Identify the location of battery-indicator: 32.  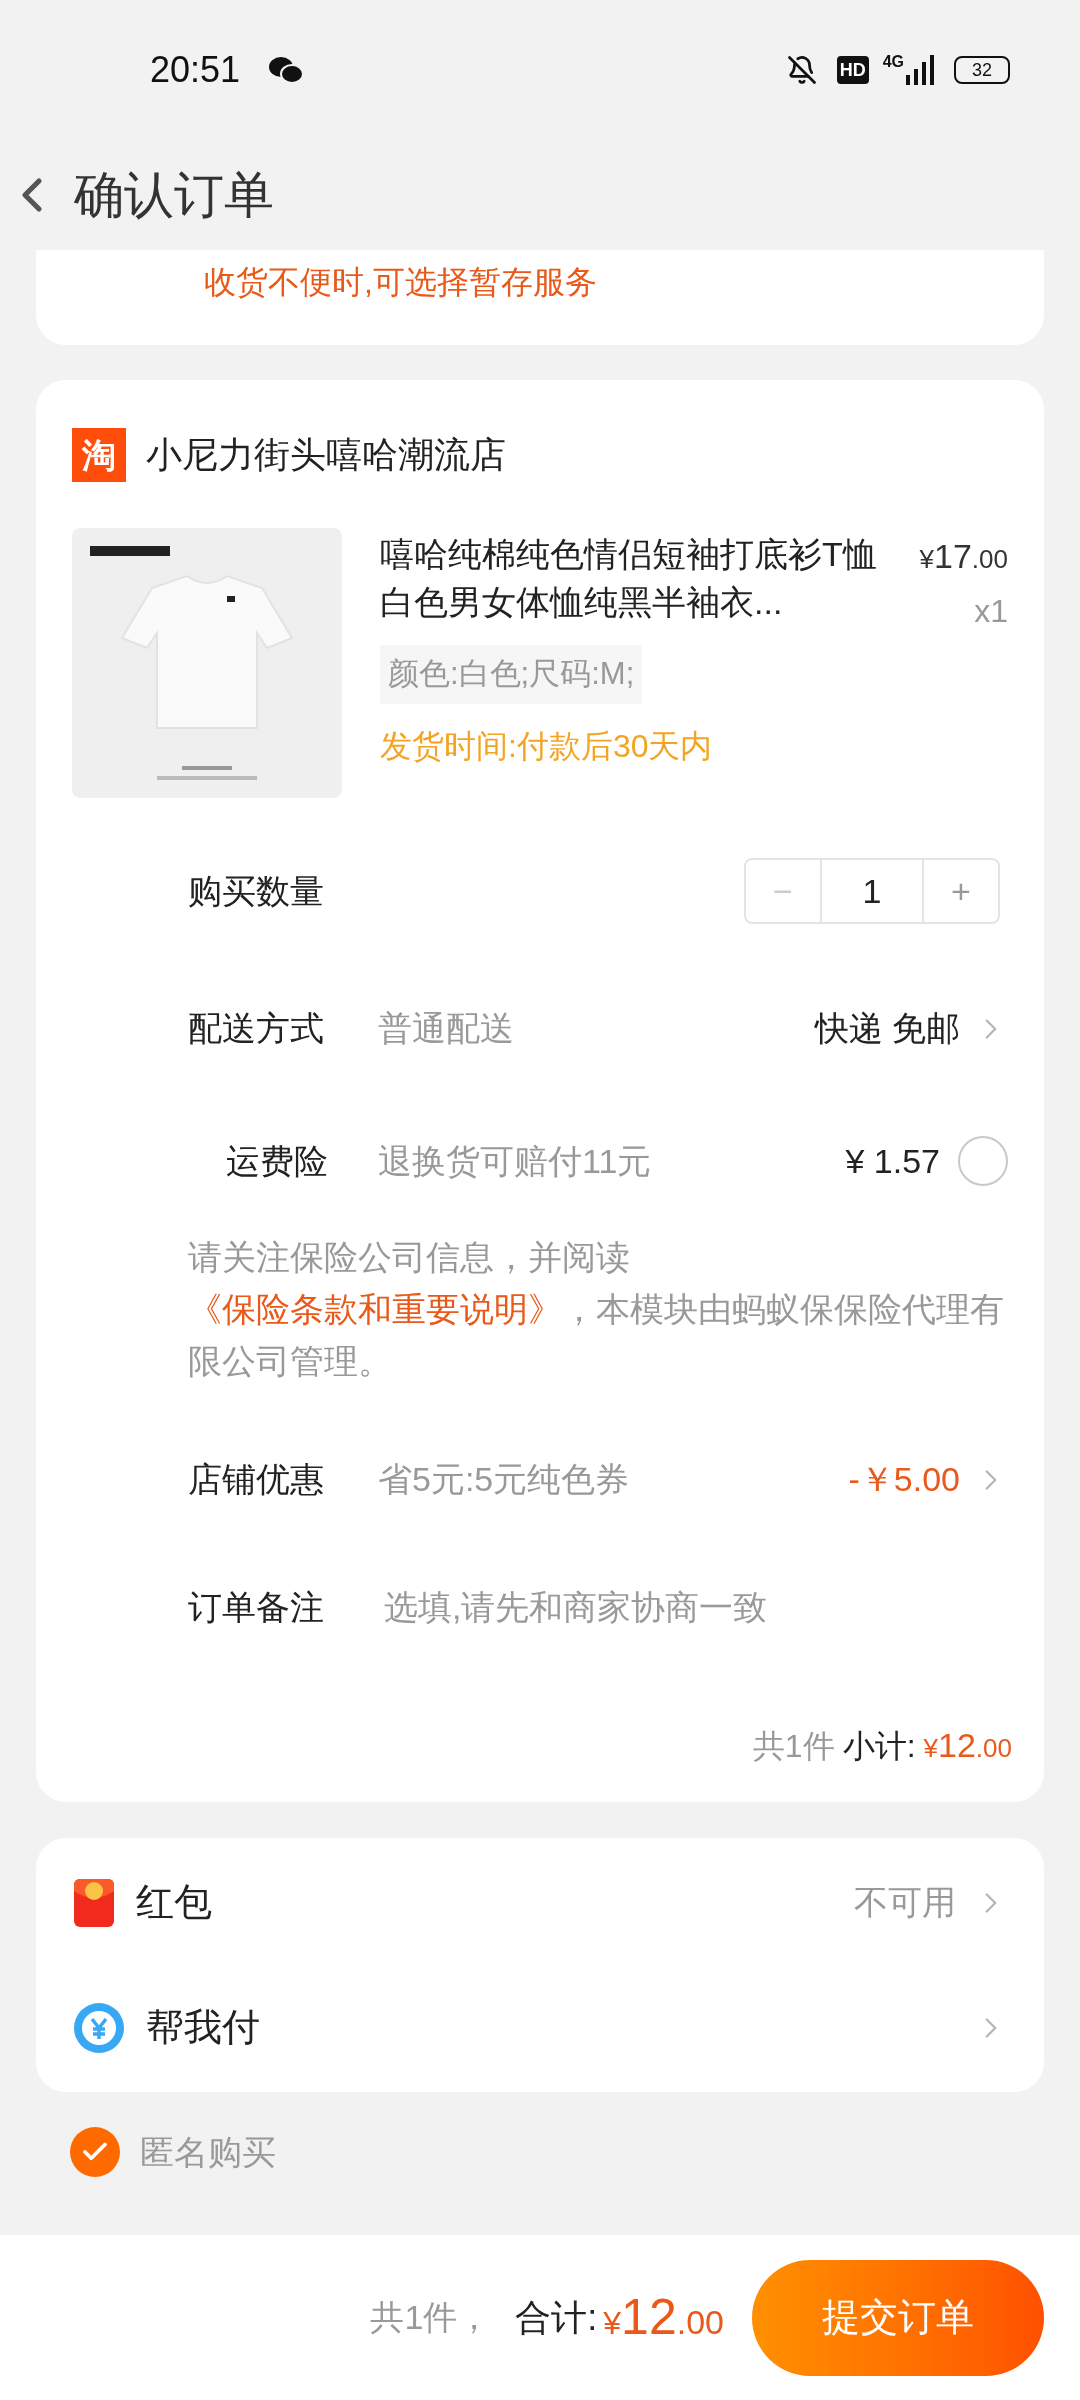
(982, 70).